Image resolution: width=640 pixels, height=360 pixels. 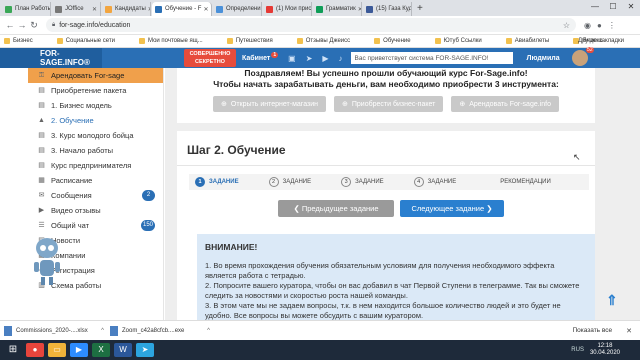 What do you see at coordinates (289, 182) in the screenshot?
I see `stage-step: 2 ЗАДАНИЕ` at bounding box center [289, 182].